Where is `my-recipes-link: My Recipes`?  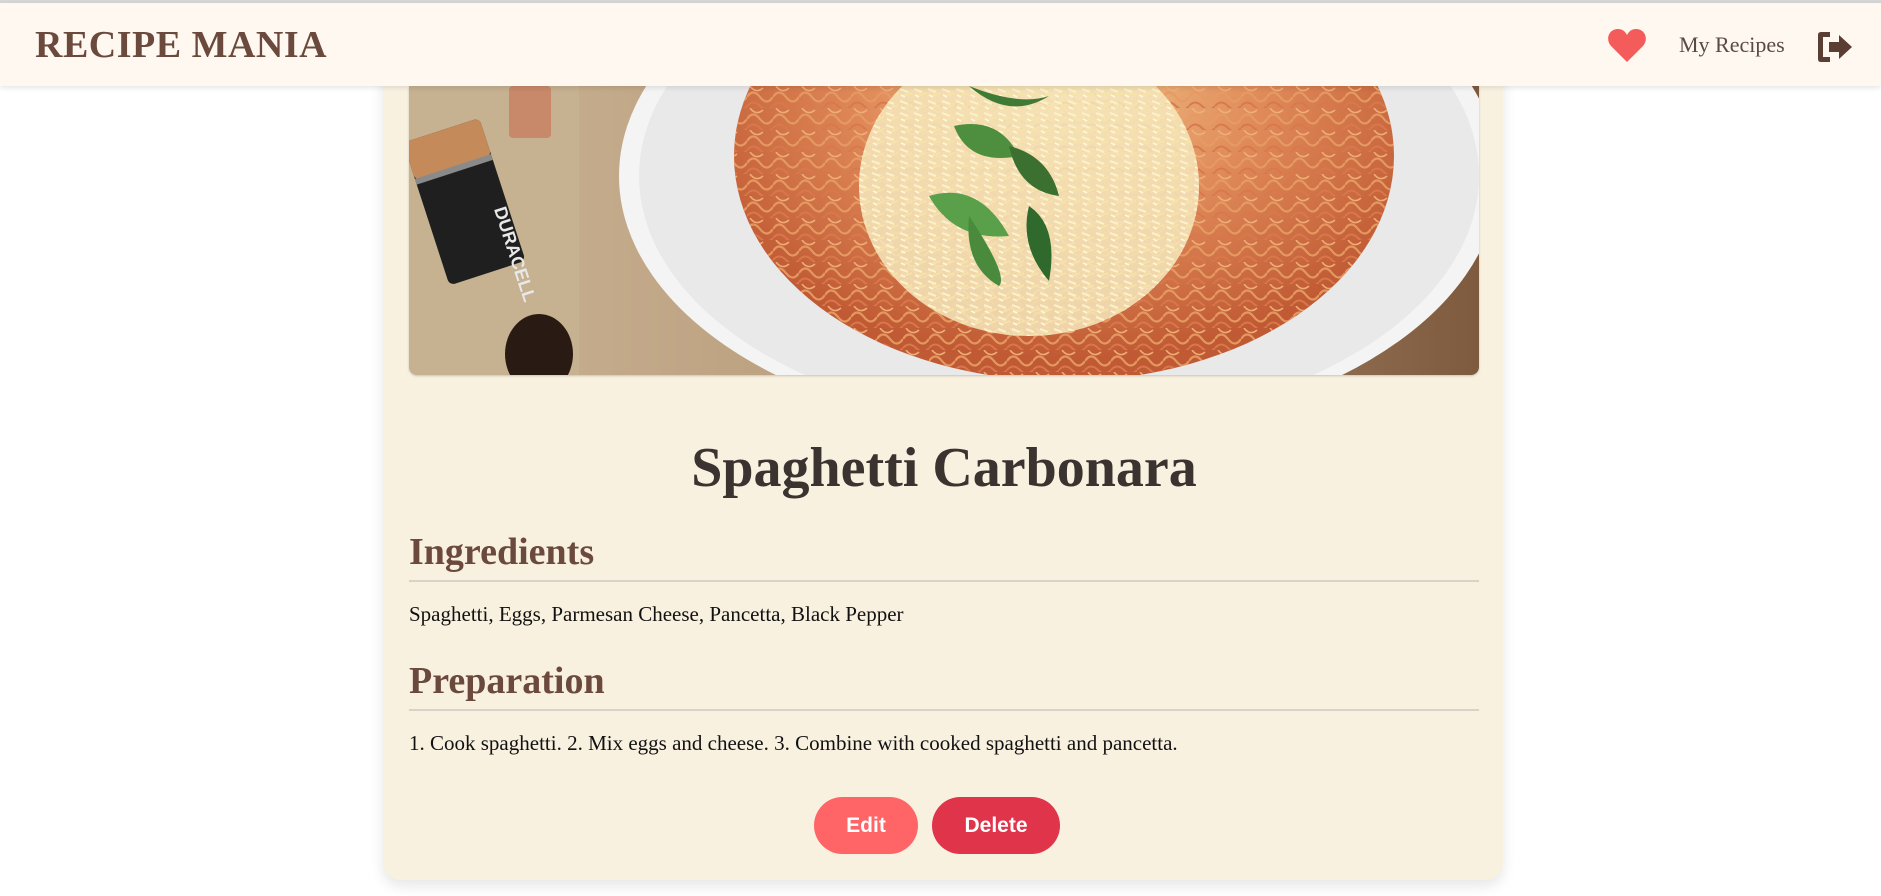 my-recipes-link: My Recipes is located at coordinates (1732, 45).